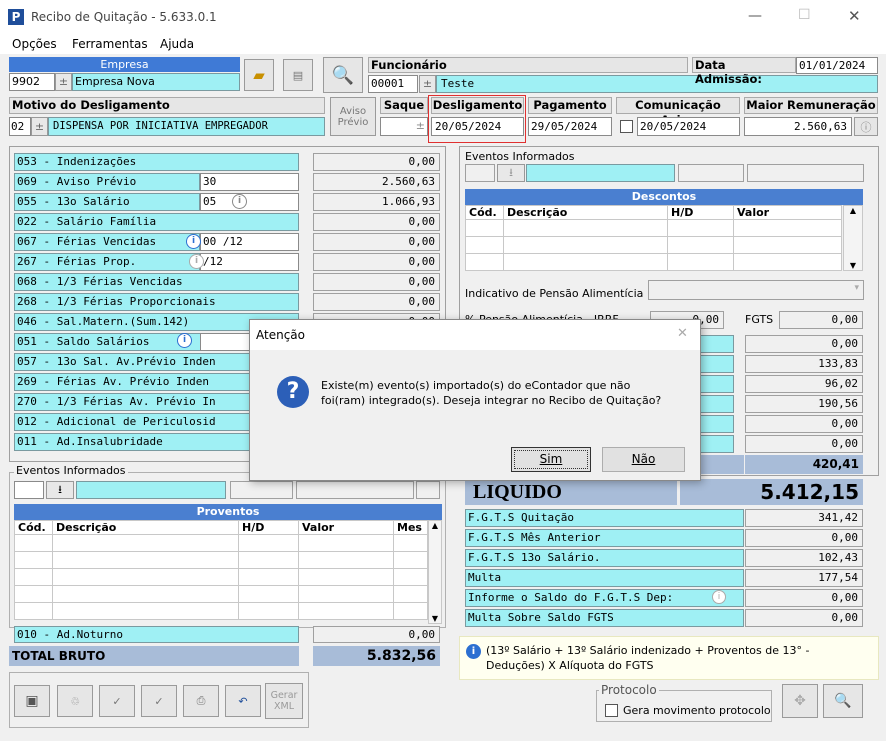 Image resolution: width=886 pixels, height=741 pixels. What do you see at coordinates (343, 75) in the screenshot?
I see `search-icon: 🔍` at bounding box center [343, 75].